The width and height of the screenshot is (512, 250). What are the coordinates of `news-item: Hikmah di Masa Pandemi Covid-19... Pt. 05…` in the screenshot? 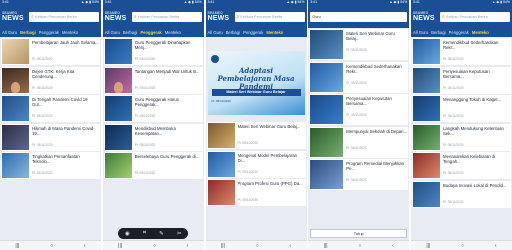 It's located at (50, 137).